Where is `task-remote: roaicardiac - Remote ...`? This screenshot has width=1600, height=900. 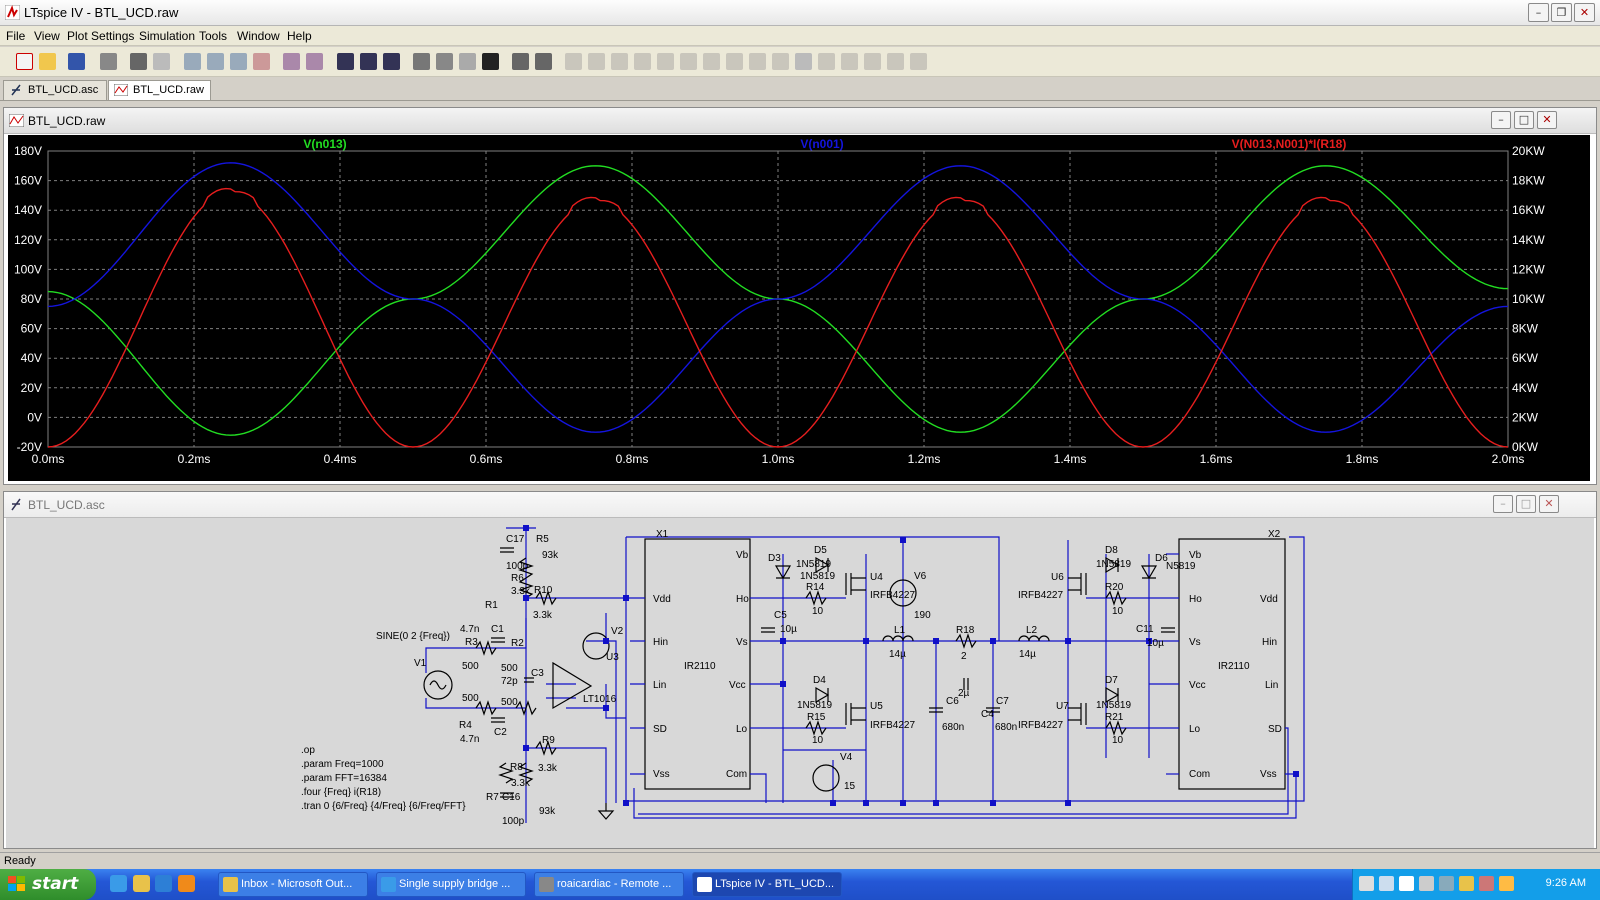
task-remote: roaicardiac - Remote ... is located at coordinates (609, 884).